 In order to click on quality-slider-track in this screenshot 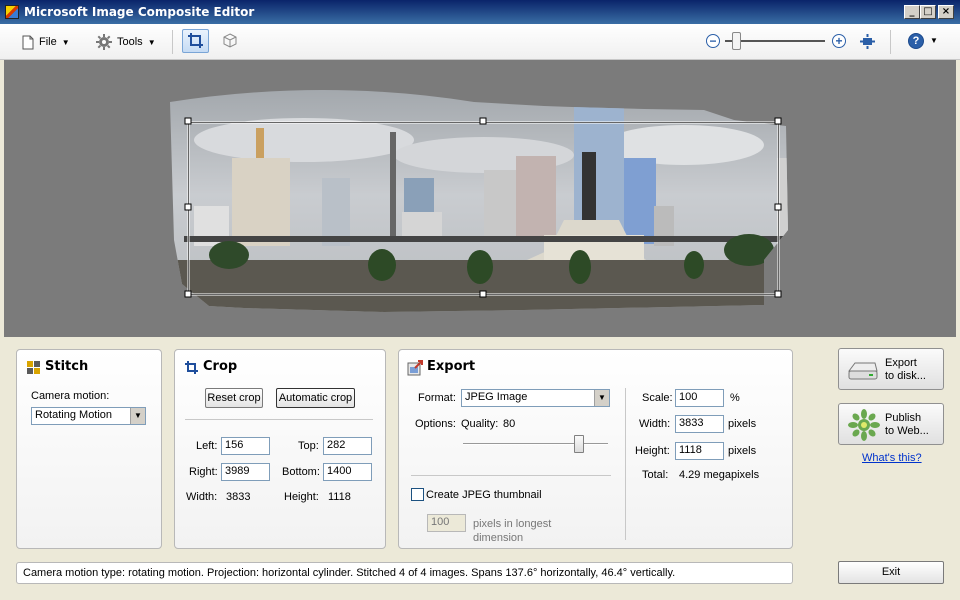, I will do `click(535, 444)`.